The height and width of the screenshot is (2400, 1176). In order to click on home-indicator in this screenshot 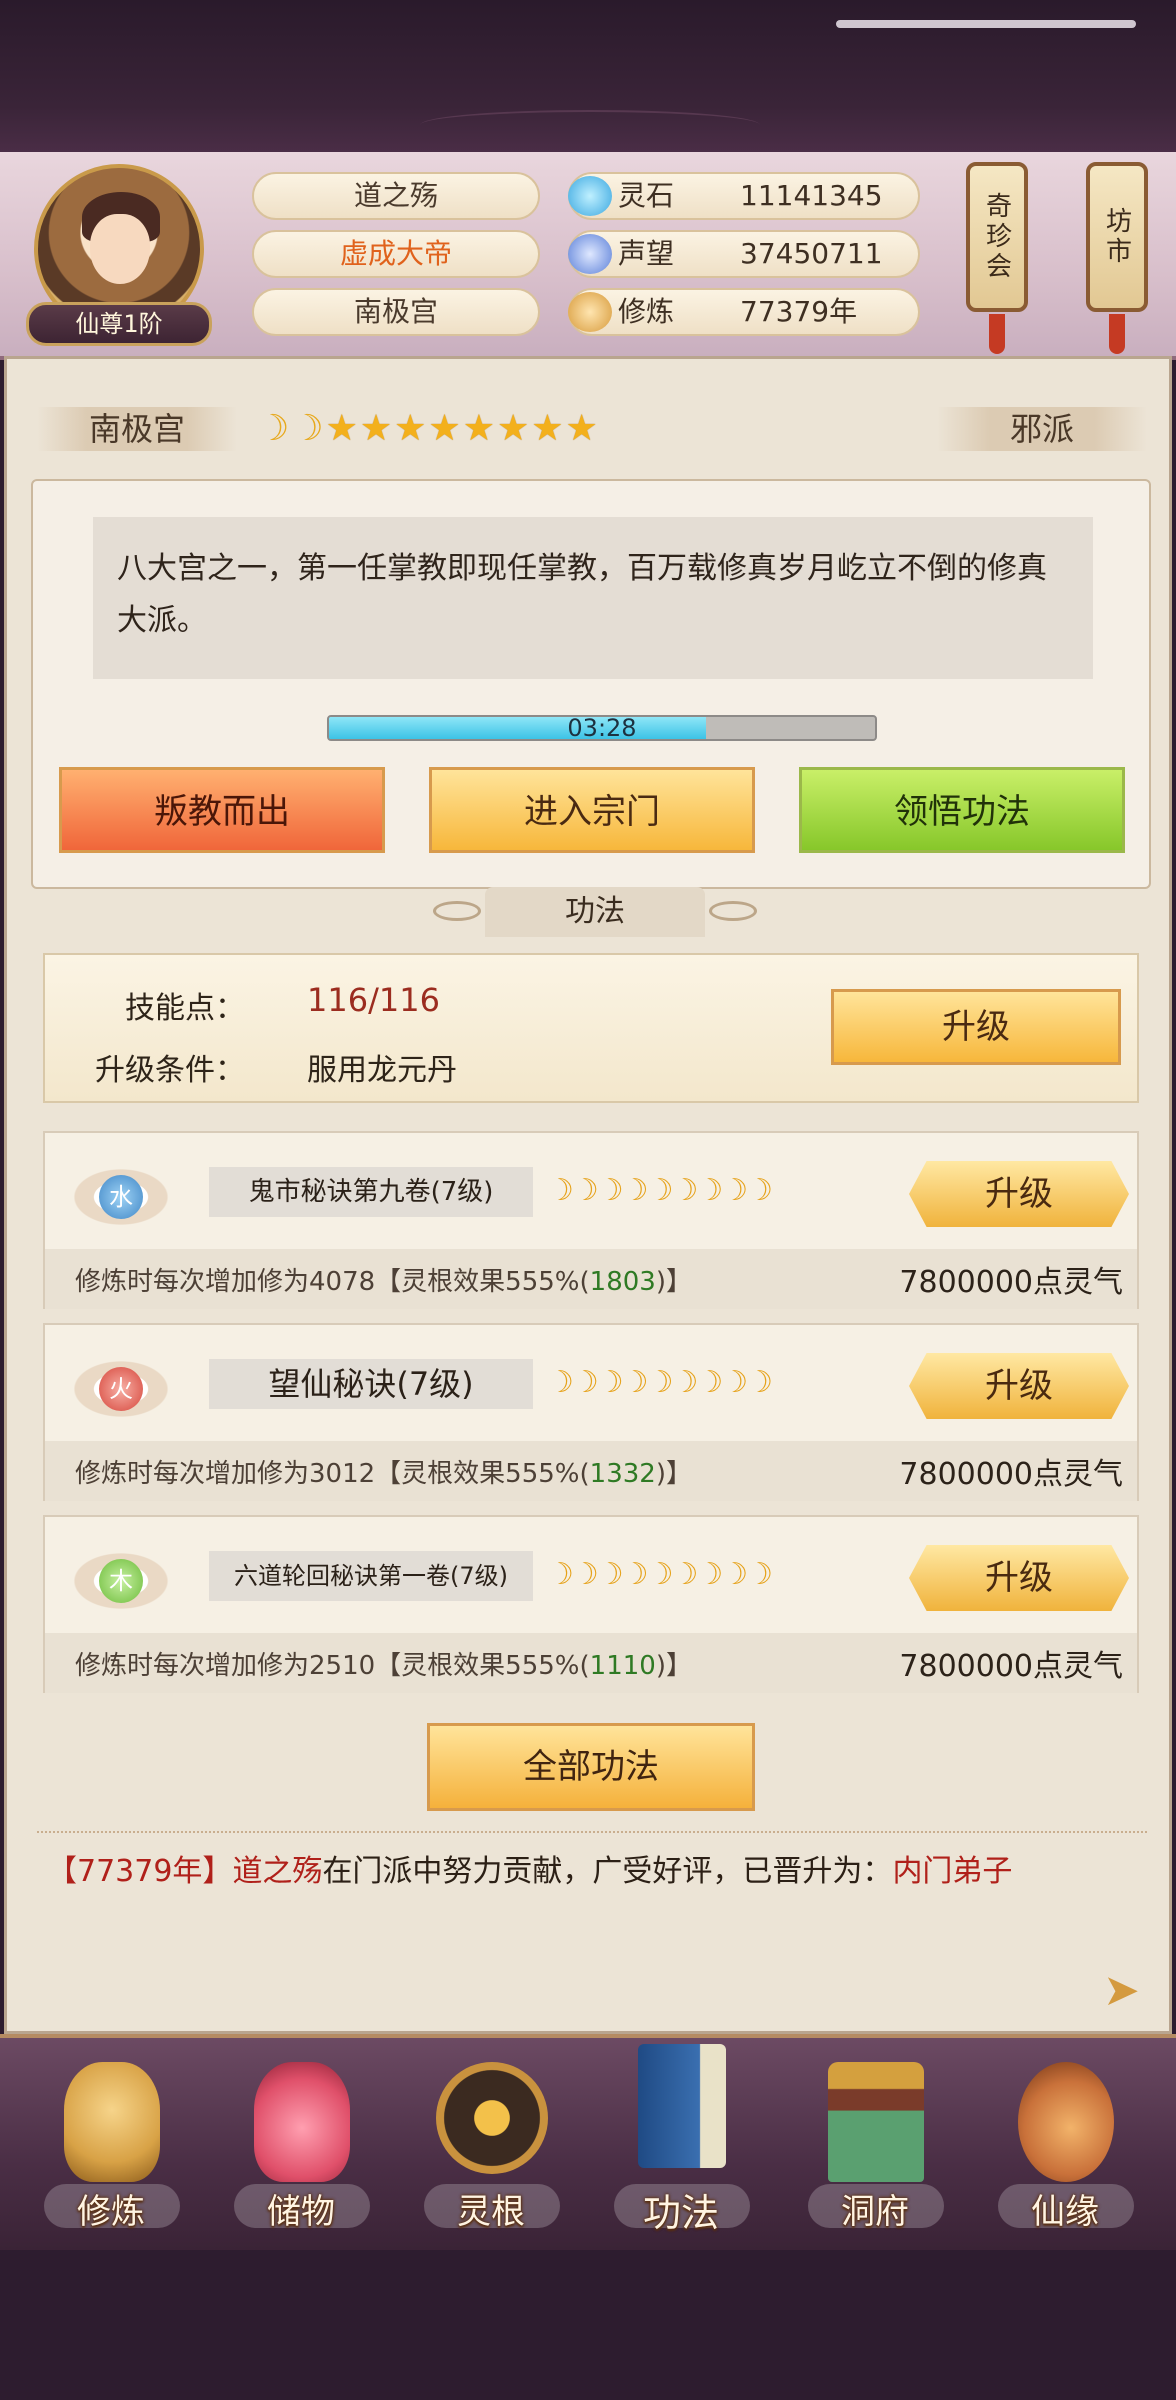, I will do `click(986, 24)`.